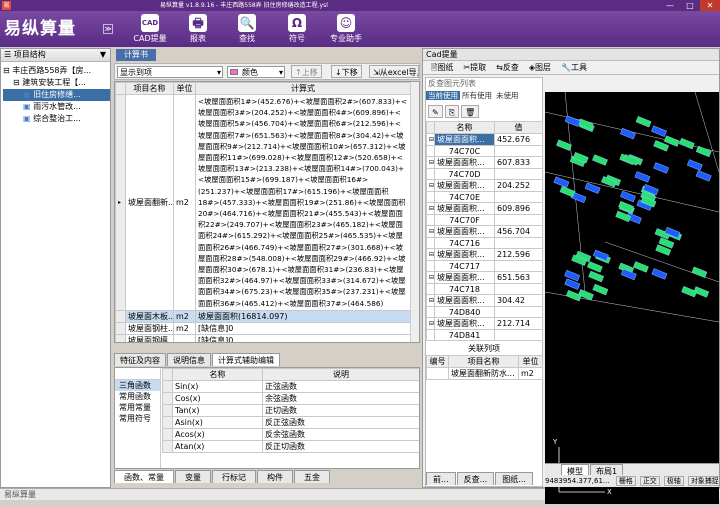  What do you see at coordinates (137, 385) in the screenshot?
I see `function-category-item: 三角函数` at bounding box center [137, 385].